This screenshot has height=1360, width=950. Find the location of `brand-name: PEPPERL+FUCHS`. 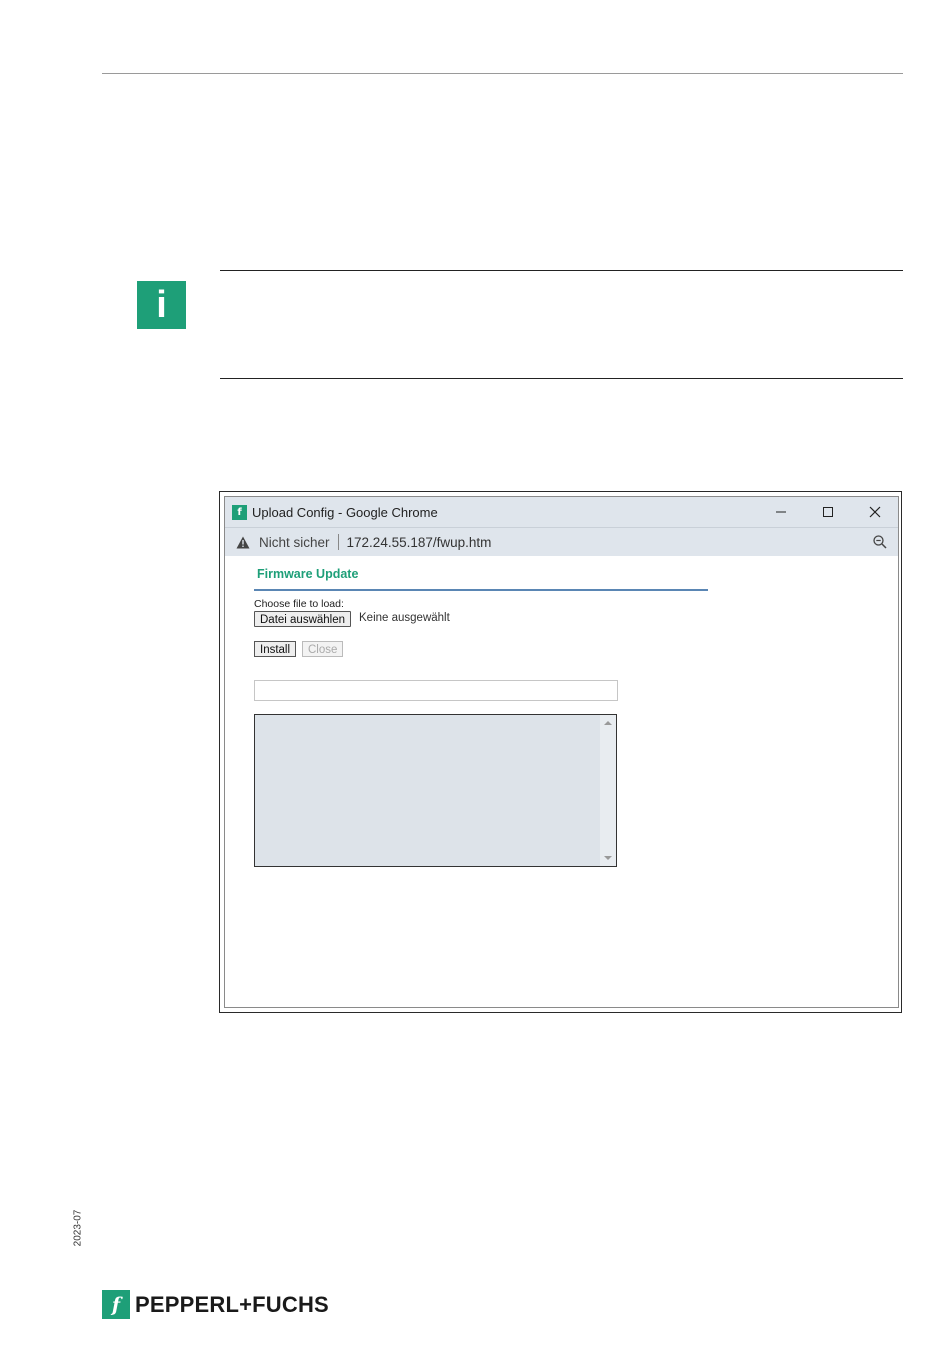

brand-name: PEPPERL+FUCHS is located at coordinates (232, 1304).